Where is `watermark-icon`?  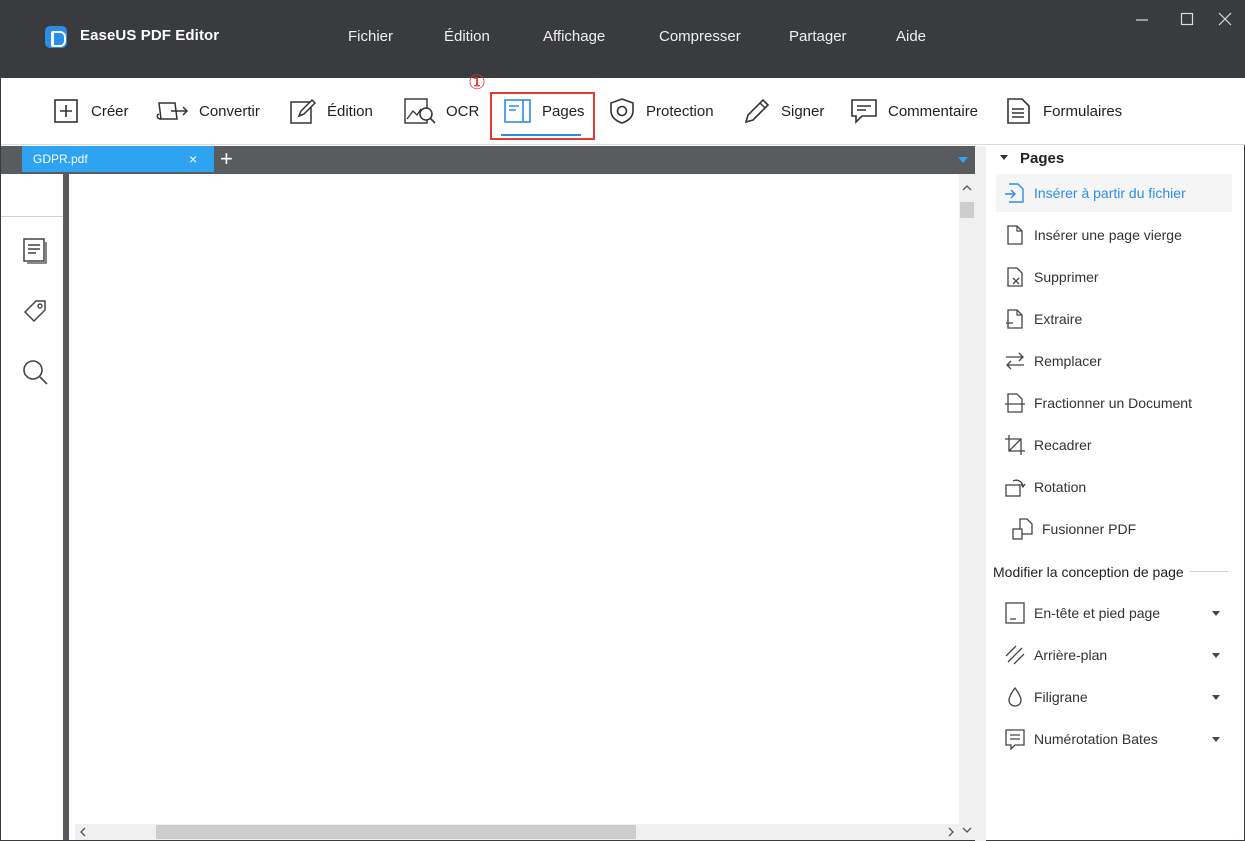 watermark-icon is located at coordinates (1015, 696).